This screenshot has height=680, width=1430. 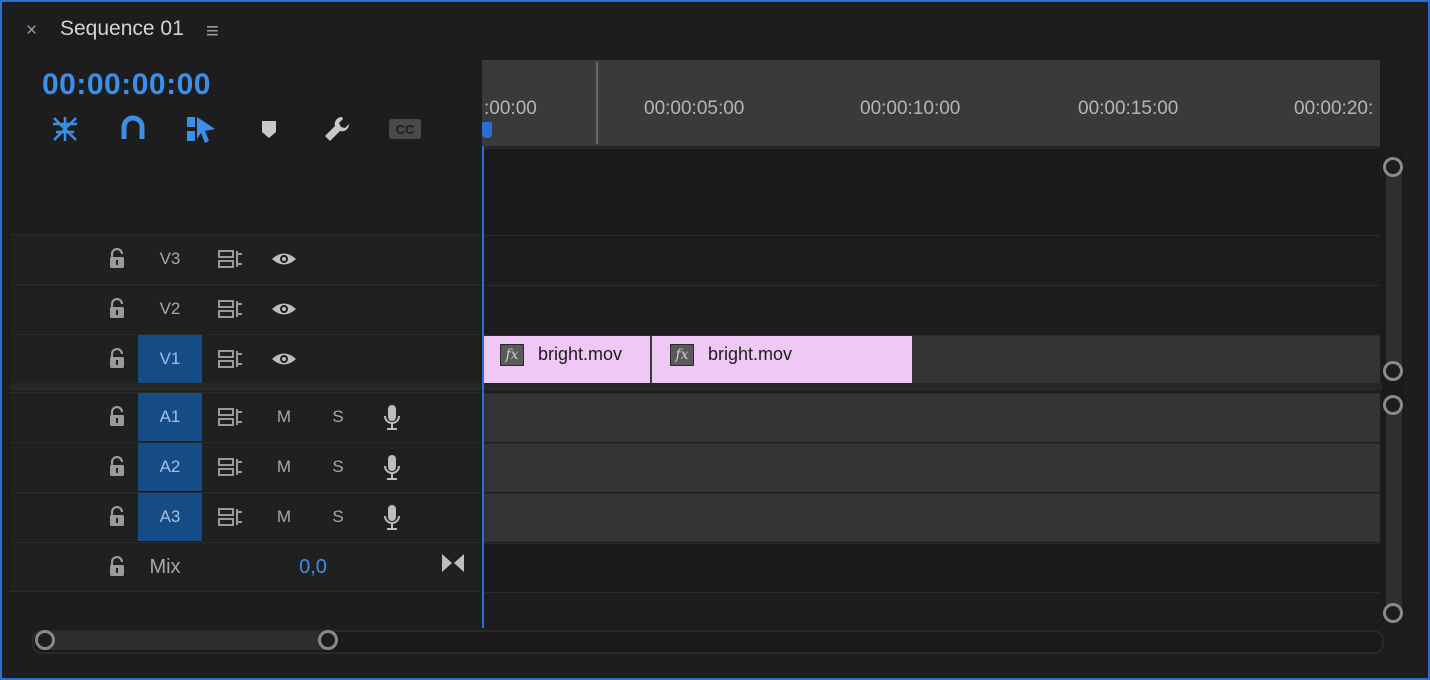 What do you see at coordinates (931, 517) in the screenshot?
I see `track-lane-a3` at bounding box center [931, 517].